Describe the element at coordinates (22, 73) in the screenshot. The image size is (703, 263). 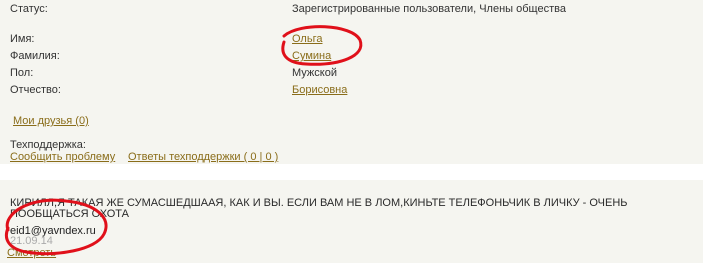
I see `gender-label: Пол:` at that location.